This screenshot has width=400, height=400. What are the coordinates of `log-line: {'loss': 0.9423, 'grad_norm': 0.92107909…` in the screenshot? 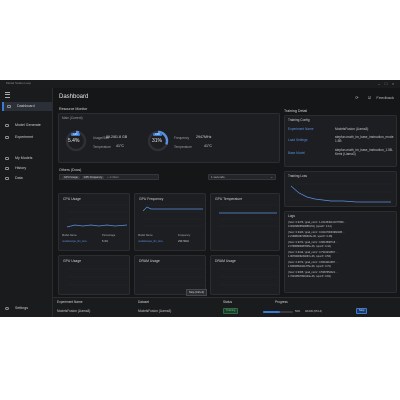 It's located at (316, 232).